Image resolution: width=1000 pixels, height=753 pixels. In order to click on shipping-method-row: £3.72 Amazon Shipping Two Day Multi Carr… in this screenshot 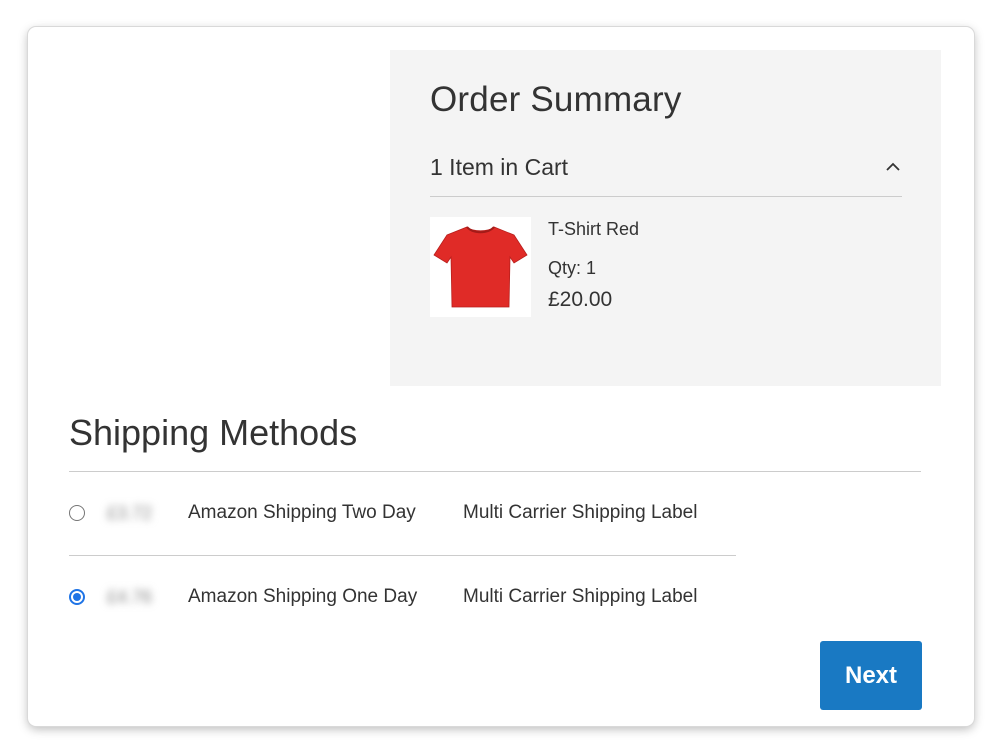, I will do `click(409, 513)`.